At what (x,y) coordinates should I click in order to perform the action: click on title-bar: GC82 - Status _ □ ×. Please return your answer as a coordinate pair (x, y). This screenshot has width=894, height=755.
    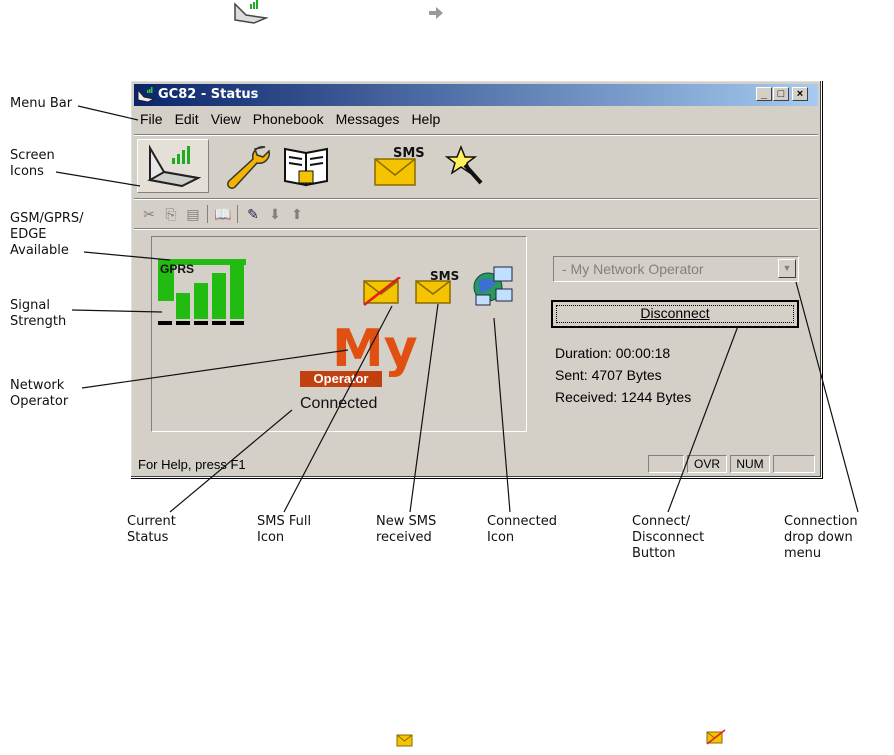
    Looking at the image, I should click on (476, 95).